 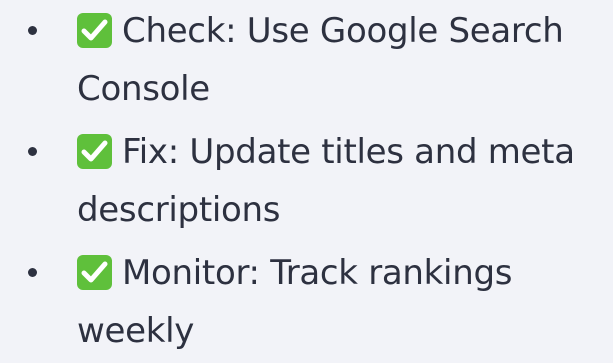 I want to click on item-label: Check:, so click(x=179, y=31).